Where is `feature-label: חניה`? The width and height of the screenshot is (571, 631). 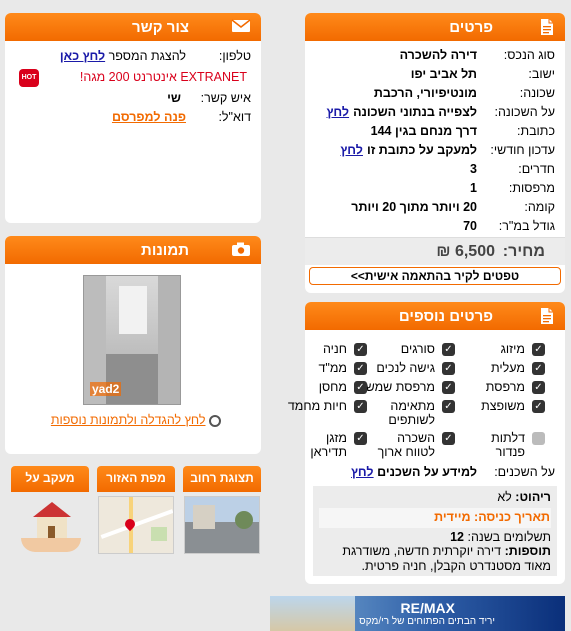
feature-label: חניה is located at coordinates (334, 349).